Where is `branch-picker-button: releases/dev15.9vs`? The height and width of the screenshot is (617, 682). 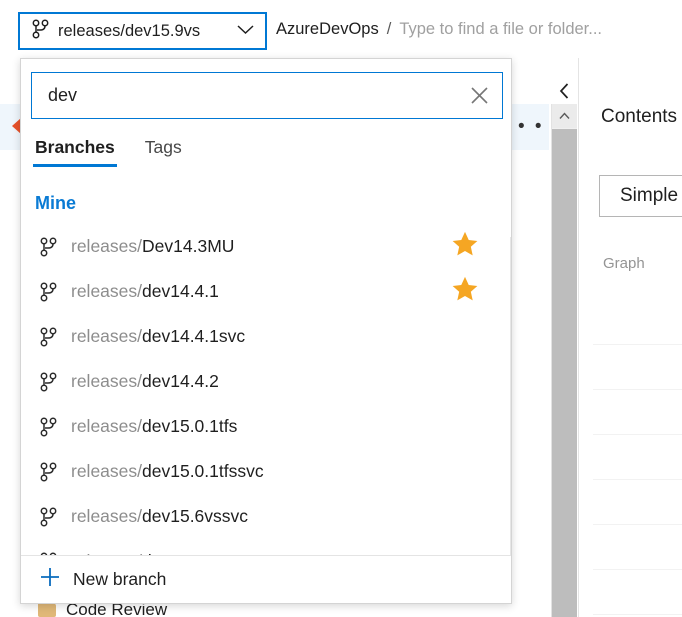 branch-picker-button: releases/dev15.9vs is located at coordinates (142, 31).